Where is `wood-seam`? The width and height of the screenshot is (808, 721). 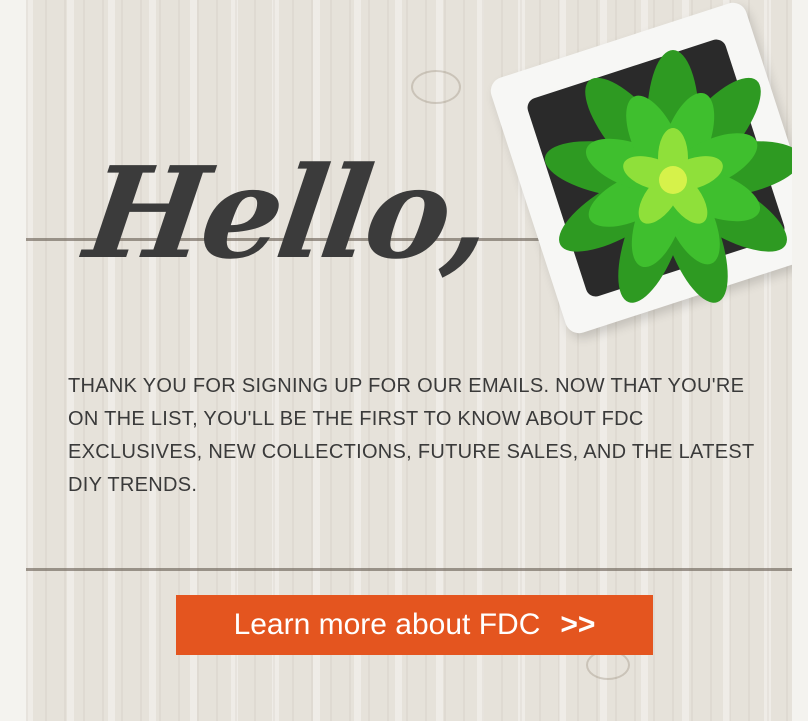 wood-seam is located at coordinates (409, 569).